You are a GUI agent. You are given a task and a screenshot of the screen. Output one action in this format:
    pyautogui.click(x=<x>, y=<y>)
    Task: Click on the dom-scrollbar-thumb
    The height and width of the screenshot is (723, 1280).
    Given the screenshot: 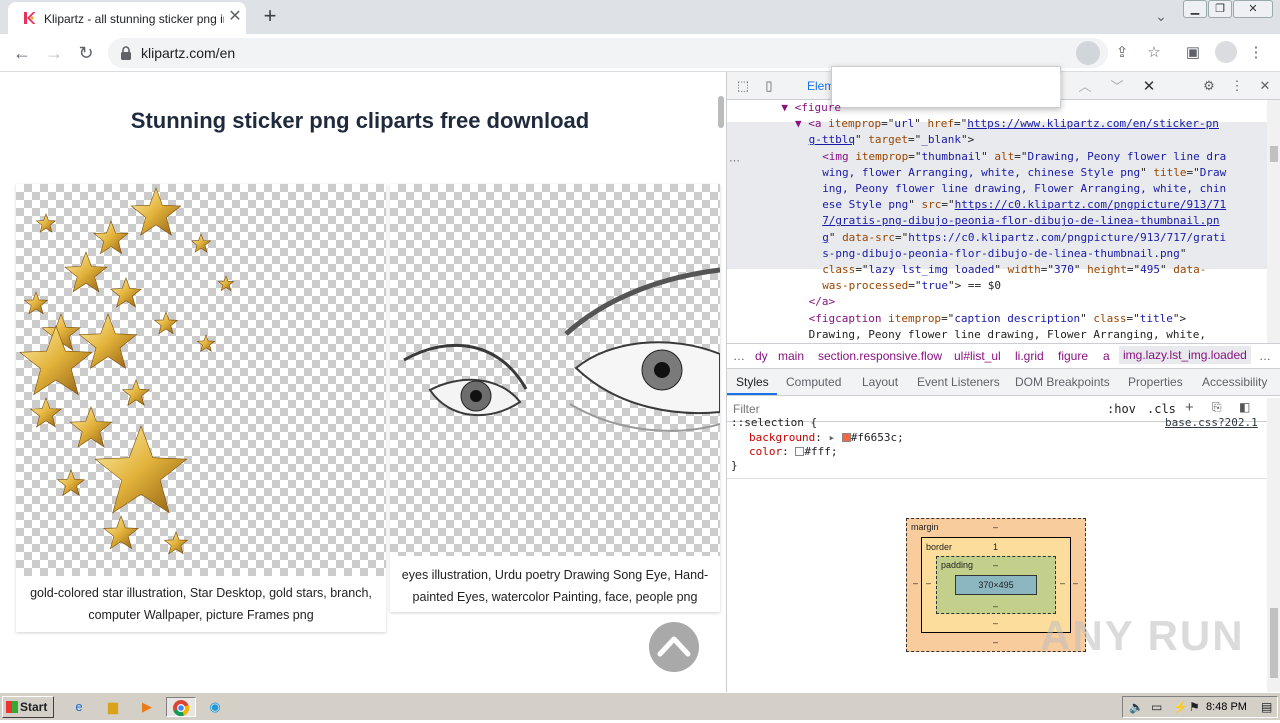 What is the action you would take?
    pyautogui.click(x=1274, y=154)
    